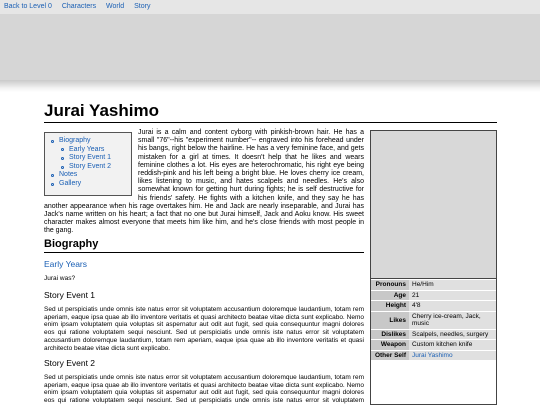 This screenshot has height=405, width=540. I want to click on toc-item-biography: Biography, so click(91, 141).